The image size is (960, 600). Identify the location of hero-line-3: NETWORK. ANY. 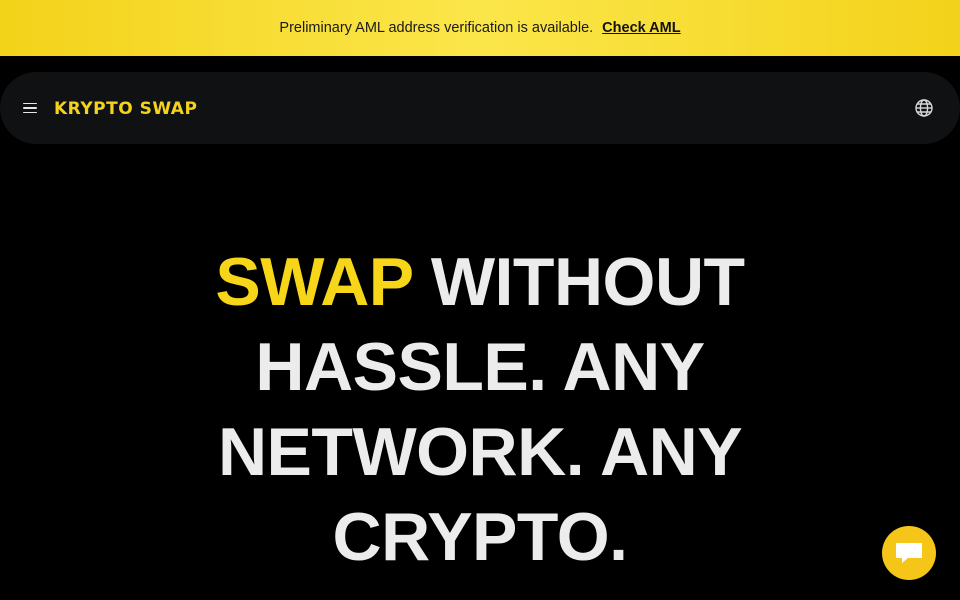
(480, 452).